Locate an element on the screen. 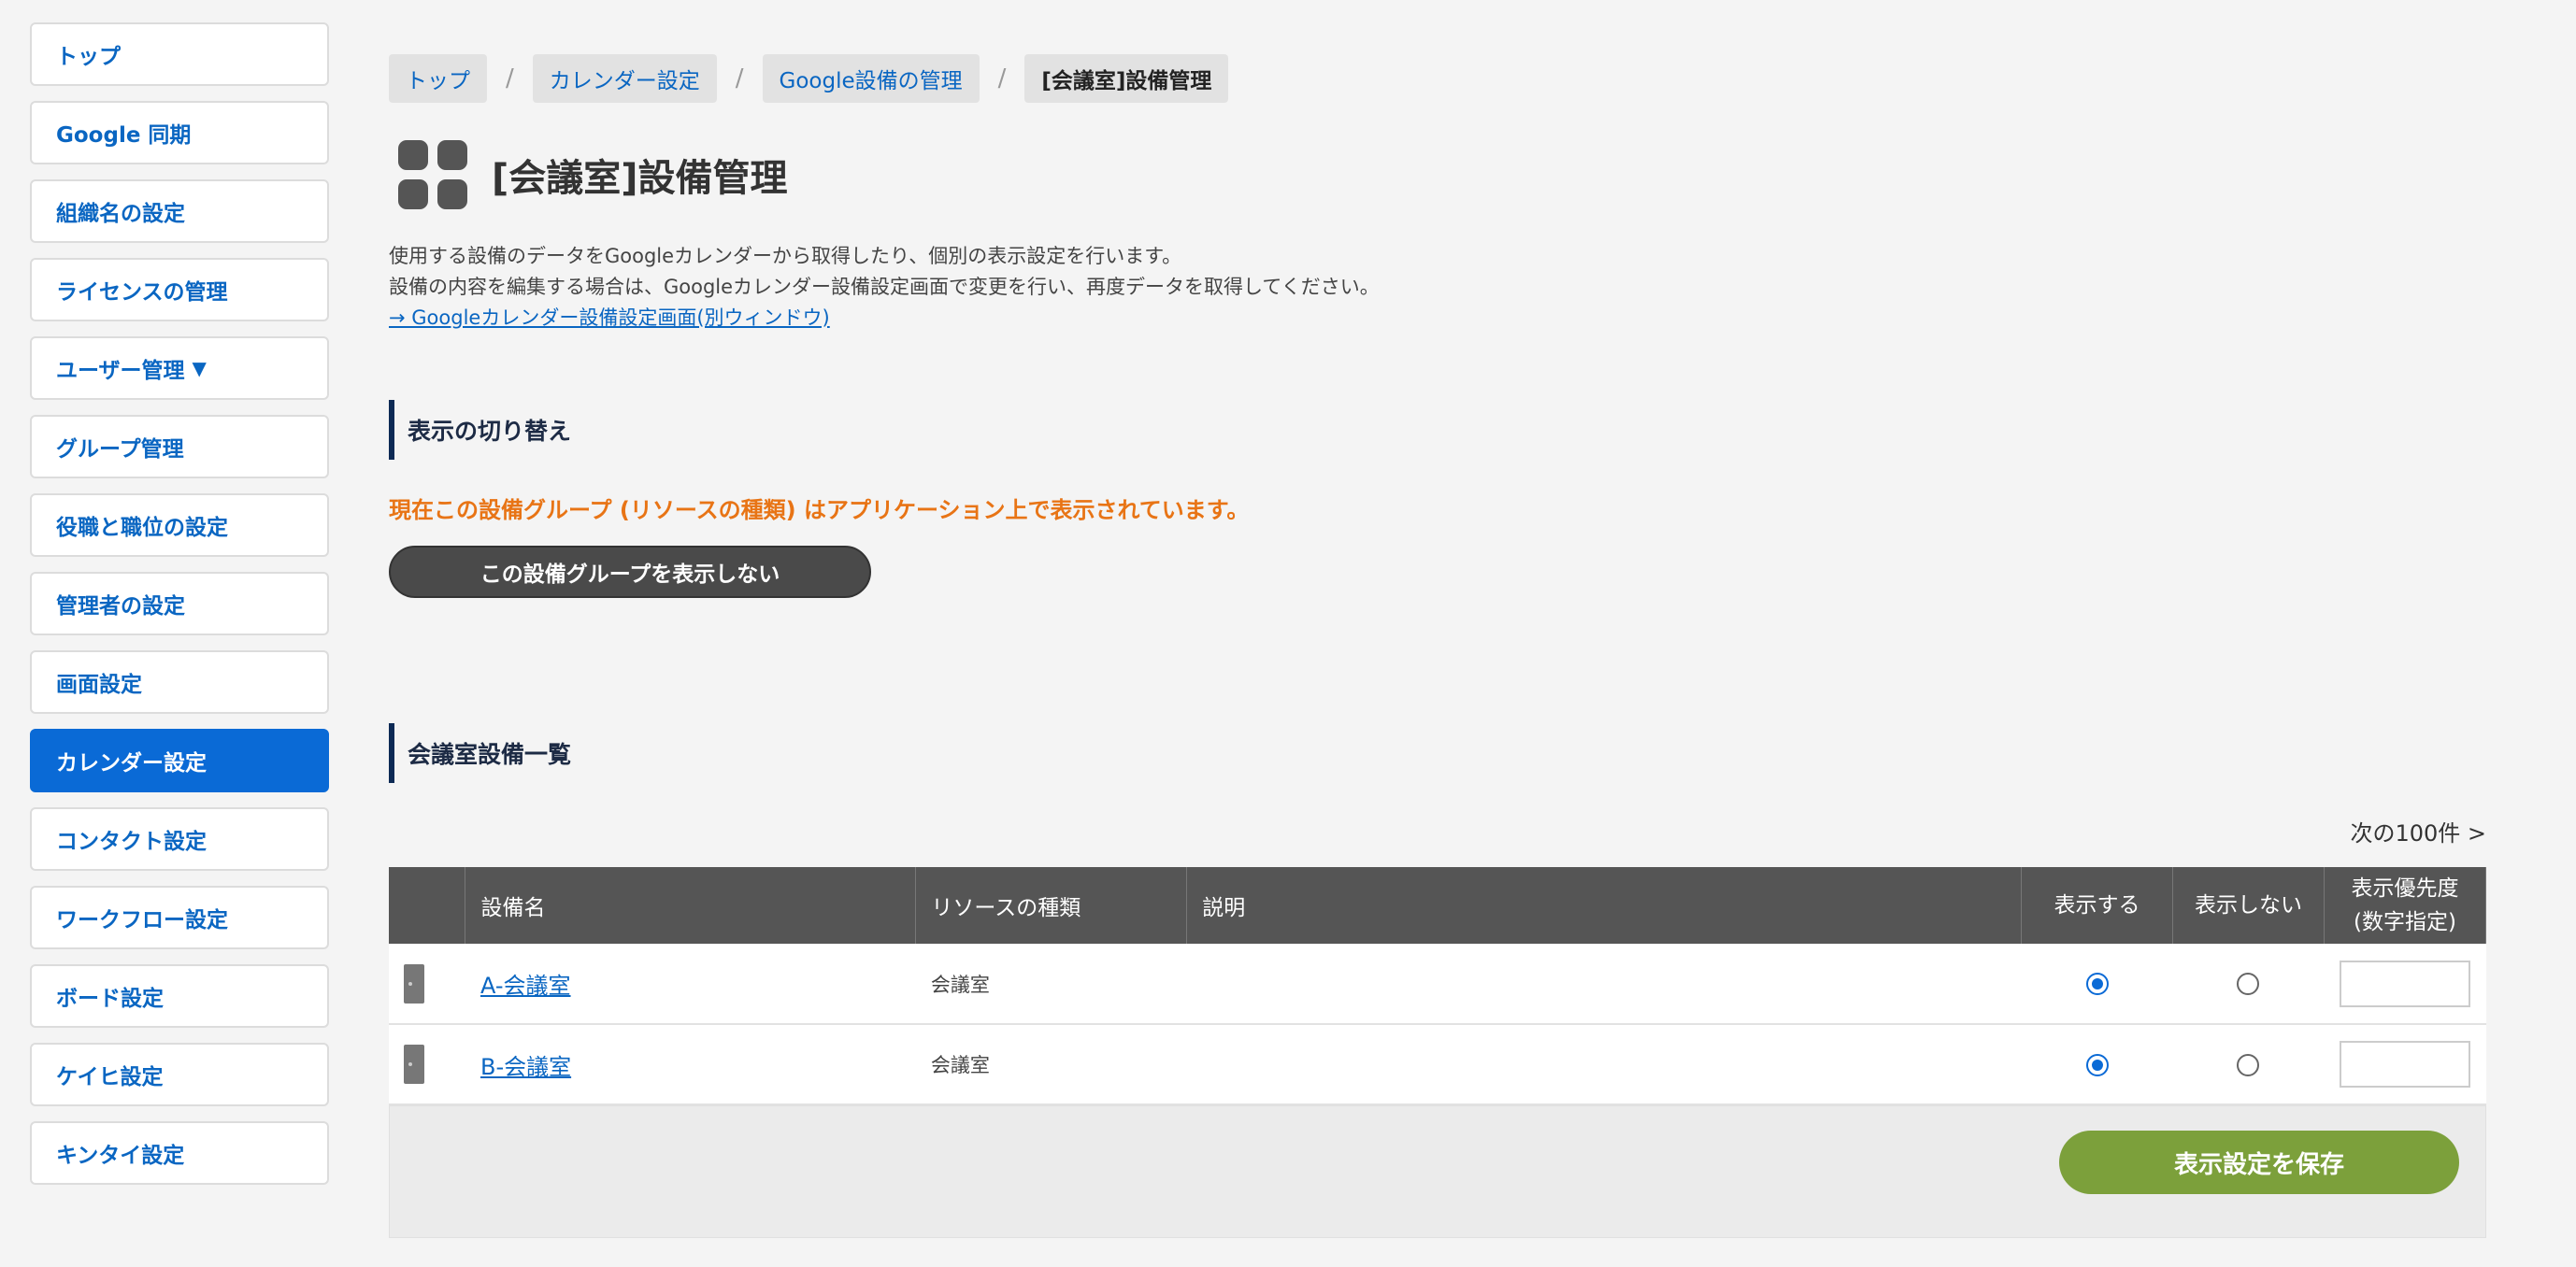 The image size is (2576, 1267). sidebar-item-label: 管理者の設定 is located at coordinates (120, 606).